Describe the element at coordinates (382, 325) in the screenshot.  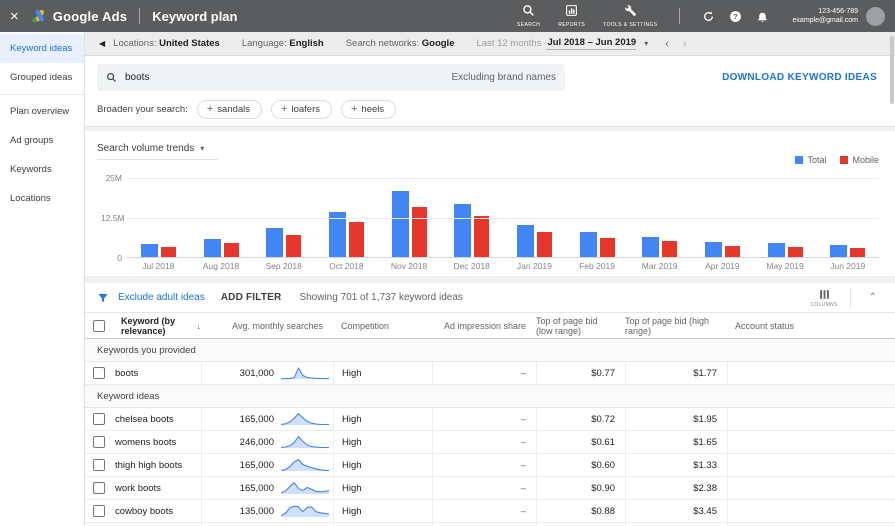
I see `col-header-competition: Competition` at that location.